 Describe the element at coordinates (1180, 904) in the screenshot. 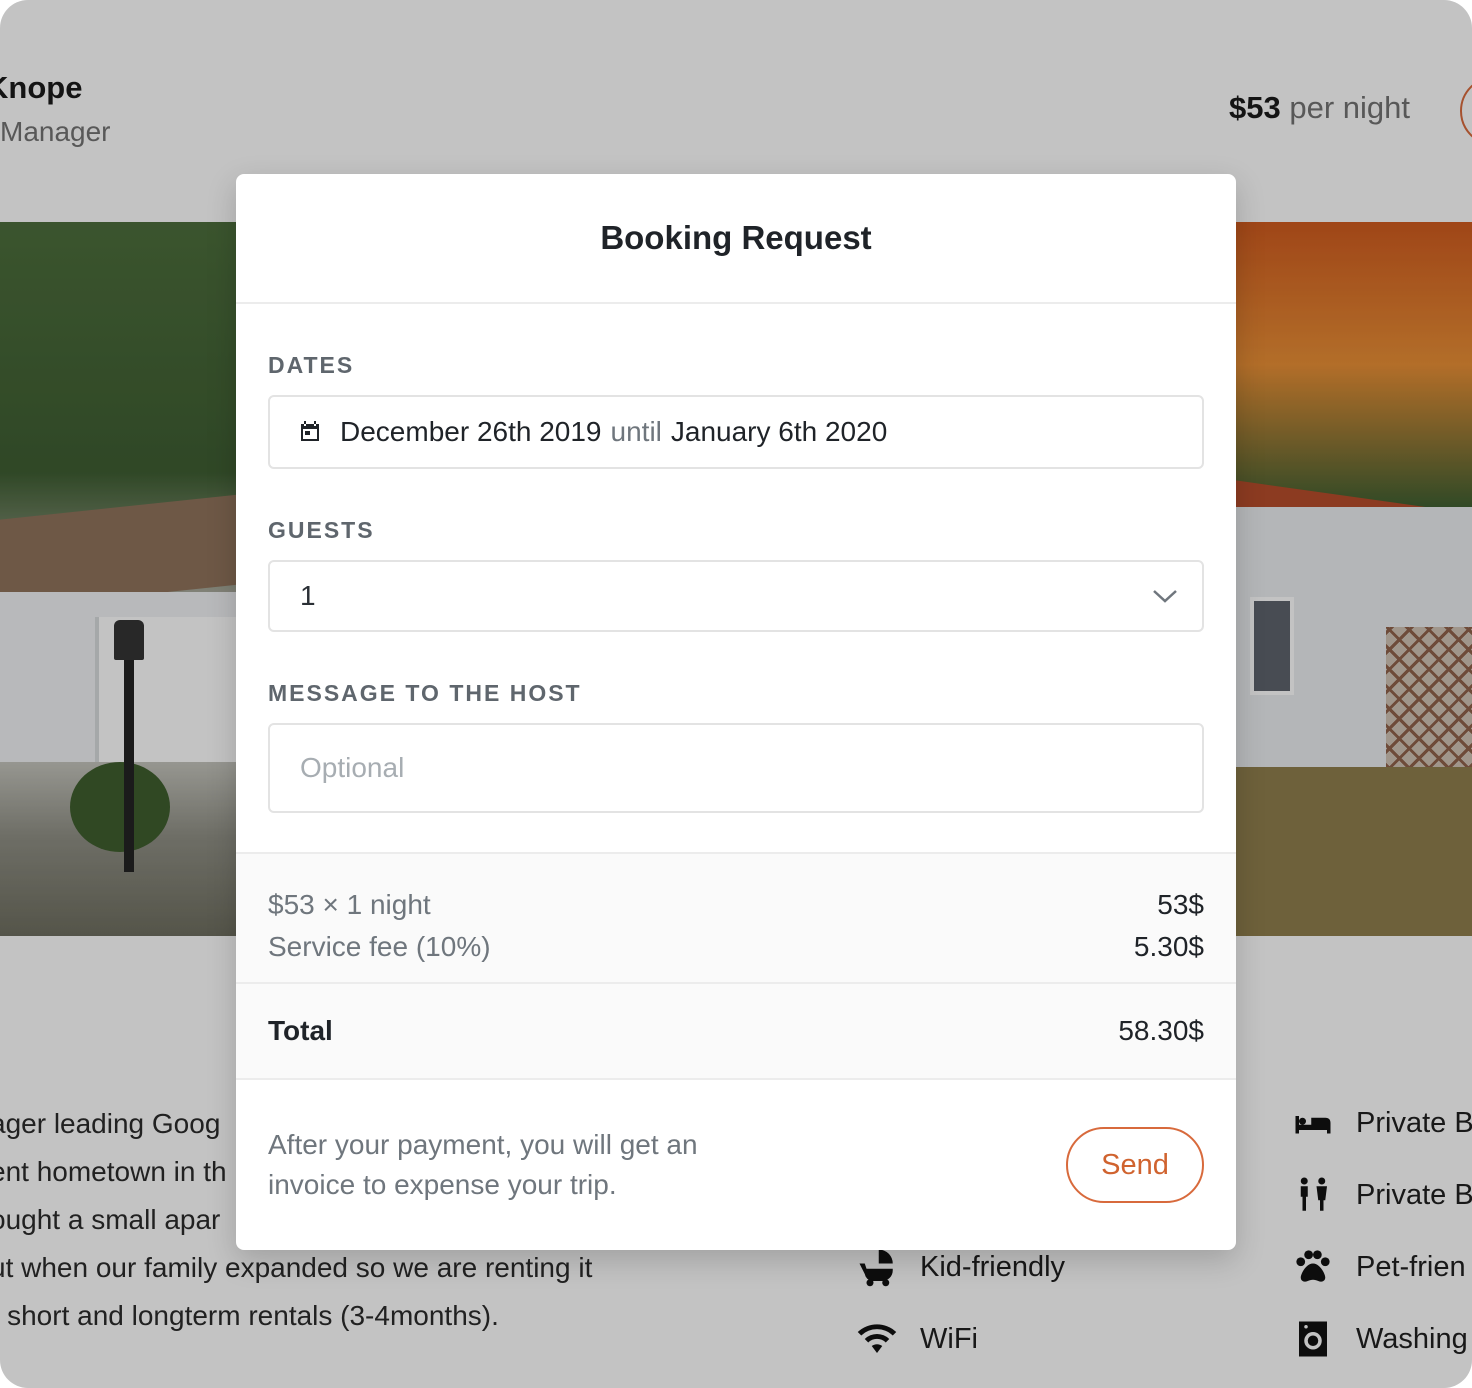

I see `breakdown-value: 53$` at that location.